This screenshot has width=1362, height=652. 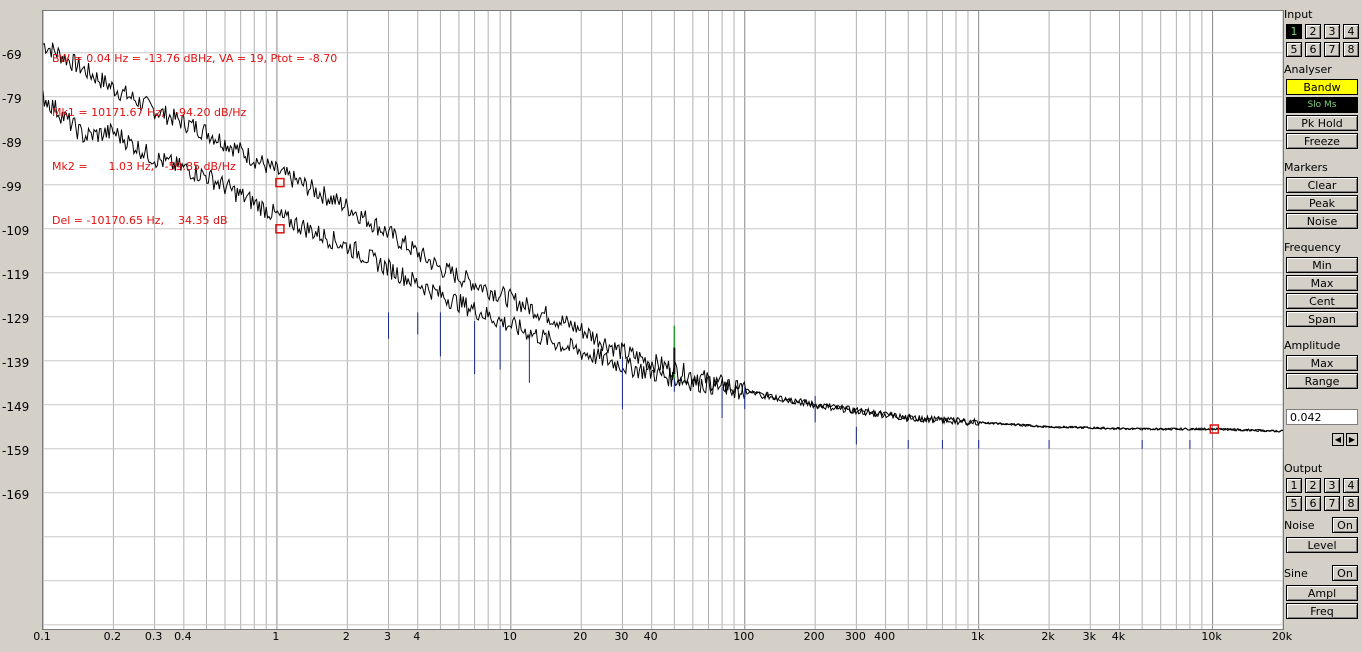 I want to click on sine-row: Sine On, so click(x=1322, y=573).